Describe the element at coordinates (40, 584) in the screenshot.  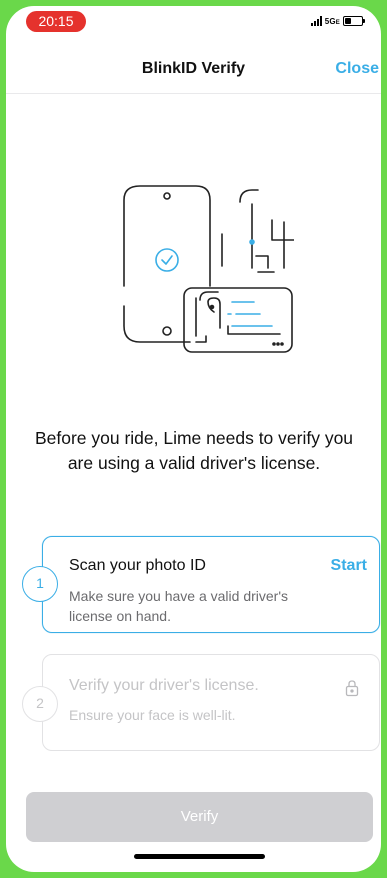
I see `step-1-number-badge: 1` at that location.